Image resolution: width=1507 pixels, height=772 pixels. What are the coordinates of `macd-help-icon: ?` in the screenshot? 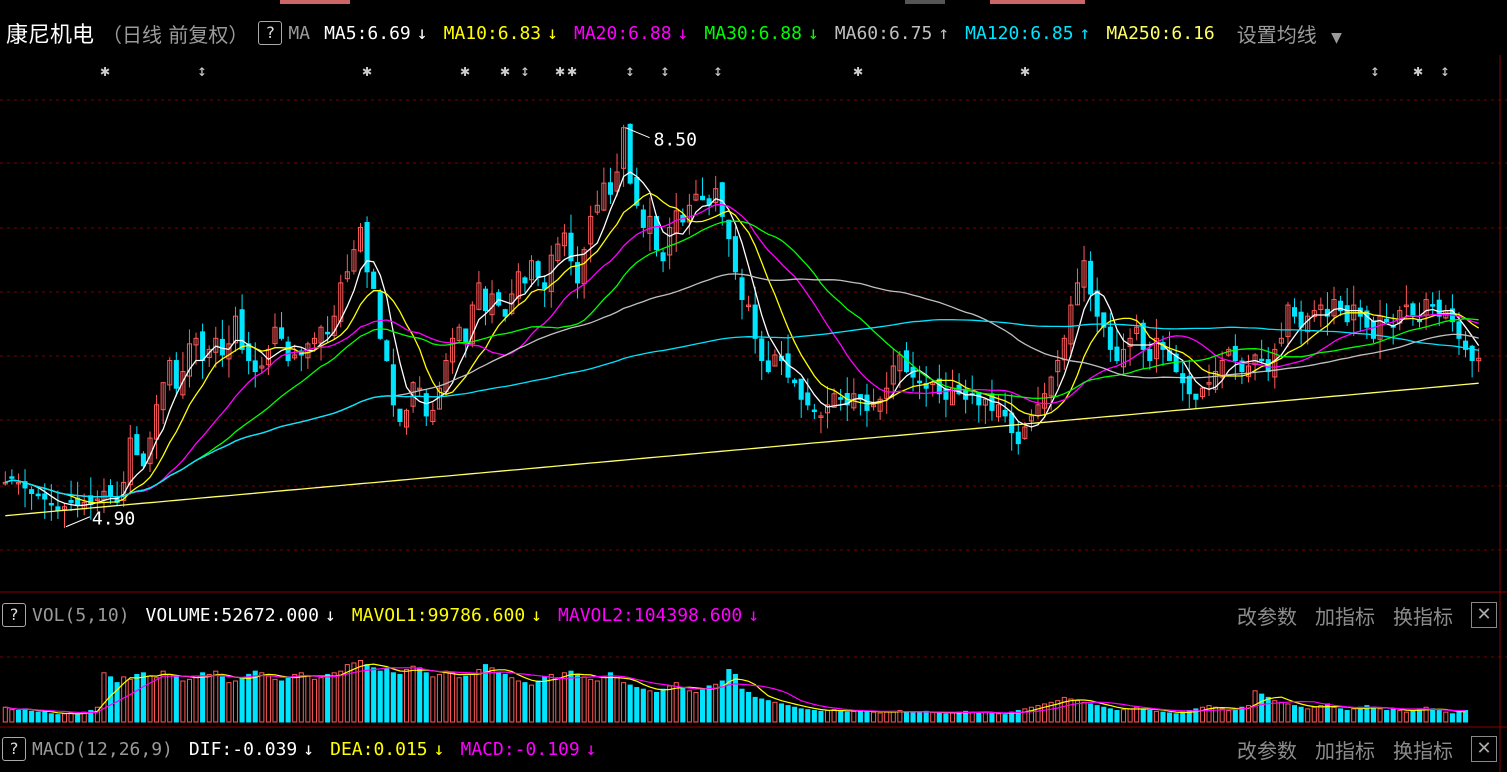 It's located at (14, 749).